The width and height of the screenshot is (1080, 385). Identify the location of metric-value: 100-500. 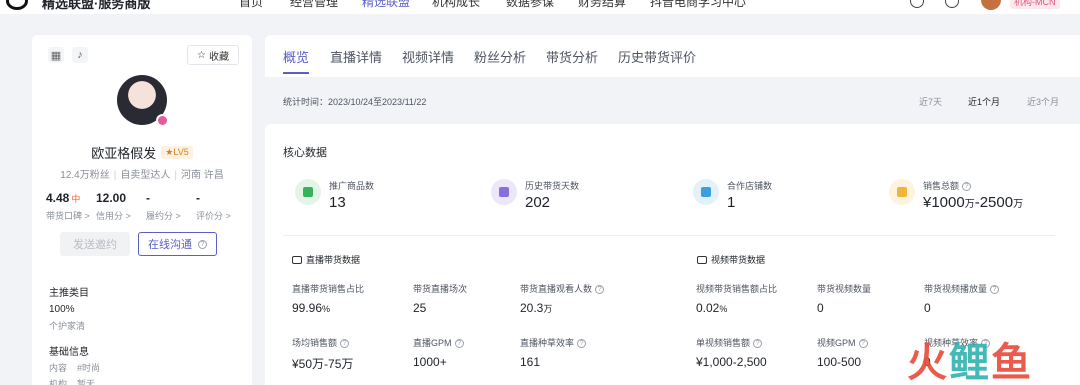
(839, 362).